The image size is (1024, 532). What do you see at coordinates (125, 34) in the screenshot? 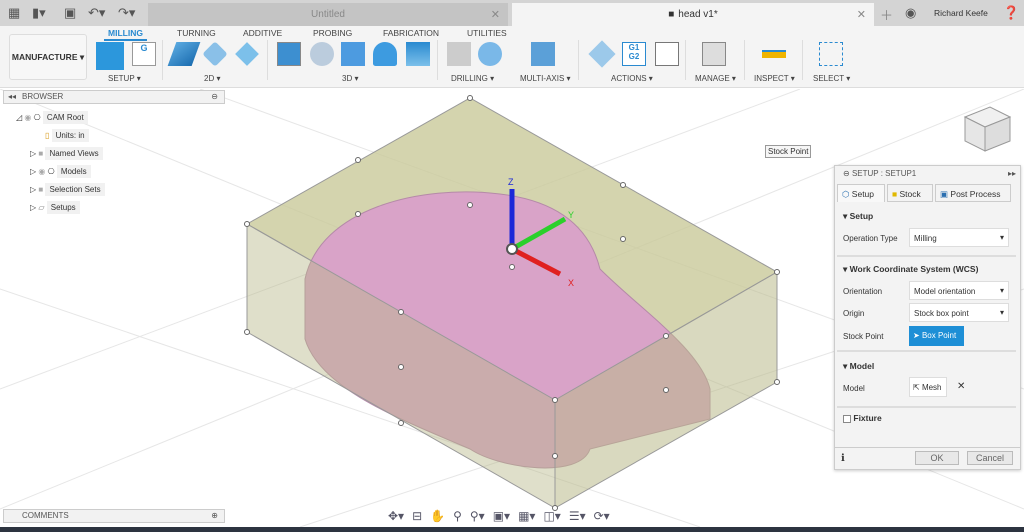
I see `tab-milling: MILLING` at bounding box center [125, 34].